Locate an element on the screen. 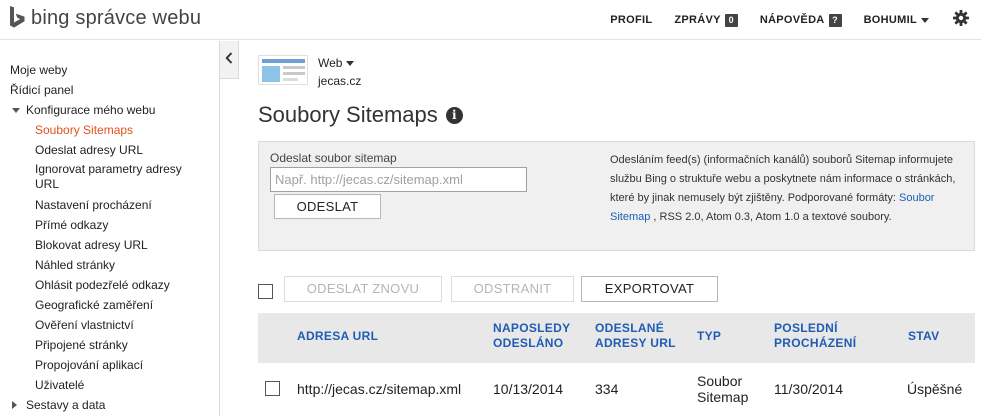 Image resolution: width=981 pixels, height=416 pixels. sidebar-item-label: Nastavení procházení is located at coordinates (93, 205).